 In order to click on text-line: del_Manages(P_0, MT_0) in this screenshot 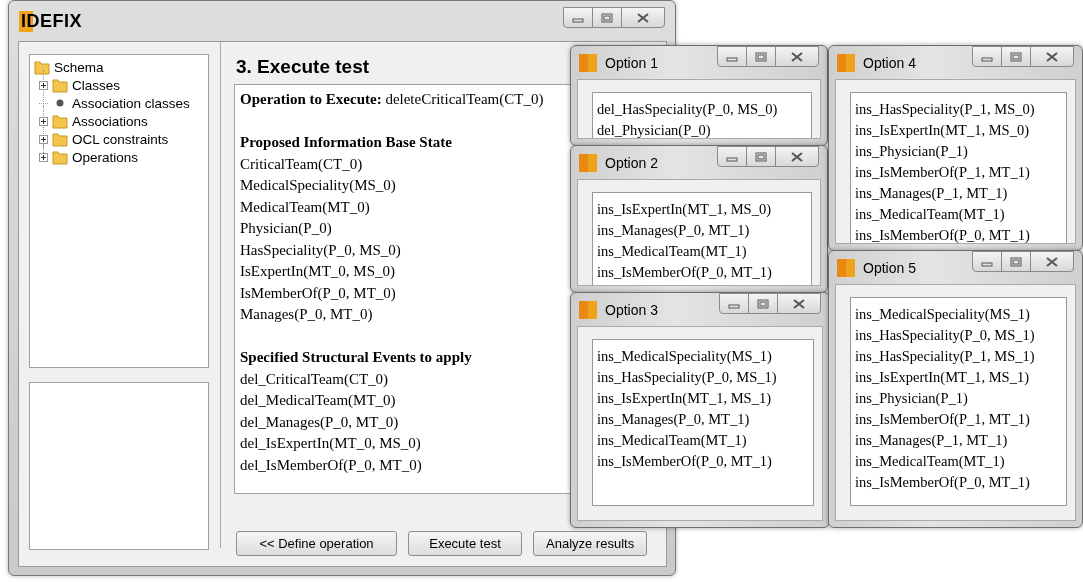, I will do `click(319, 422)`.